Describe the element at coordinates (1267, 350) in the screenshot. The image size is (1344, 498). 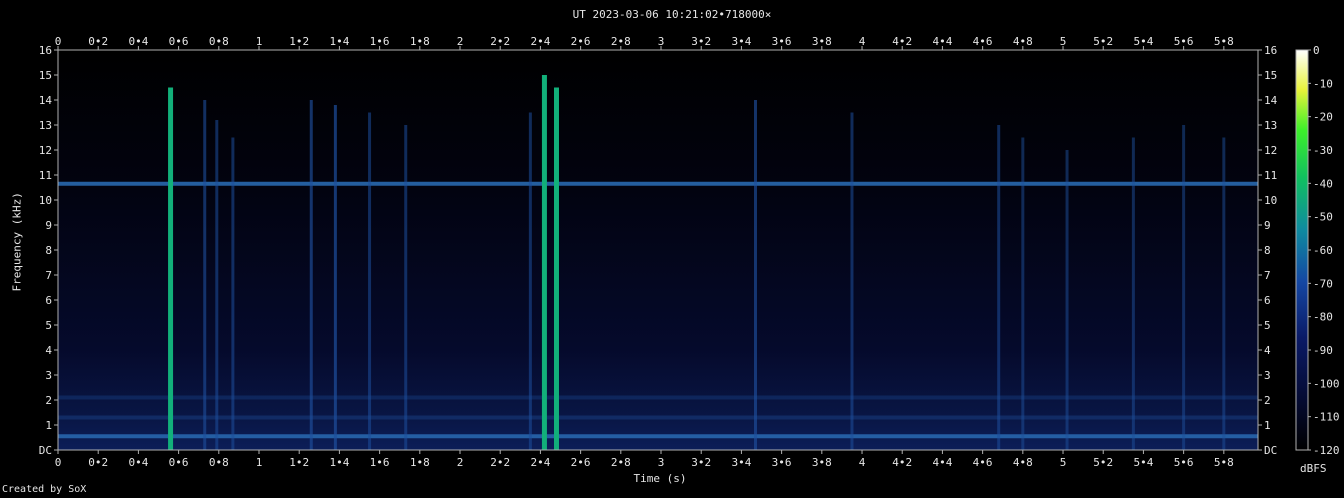
I see `y-tick-label-right: 4` at that location.